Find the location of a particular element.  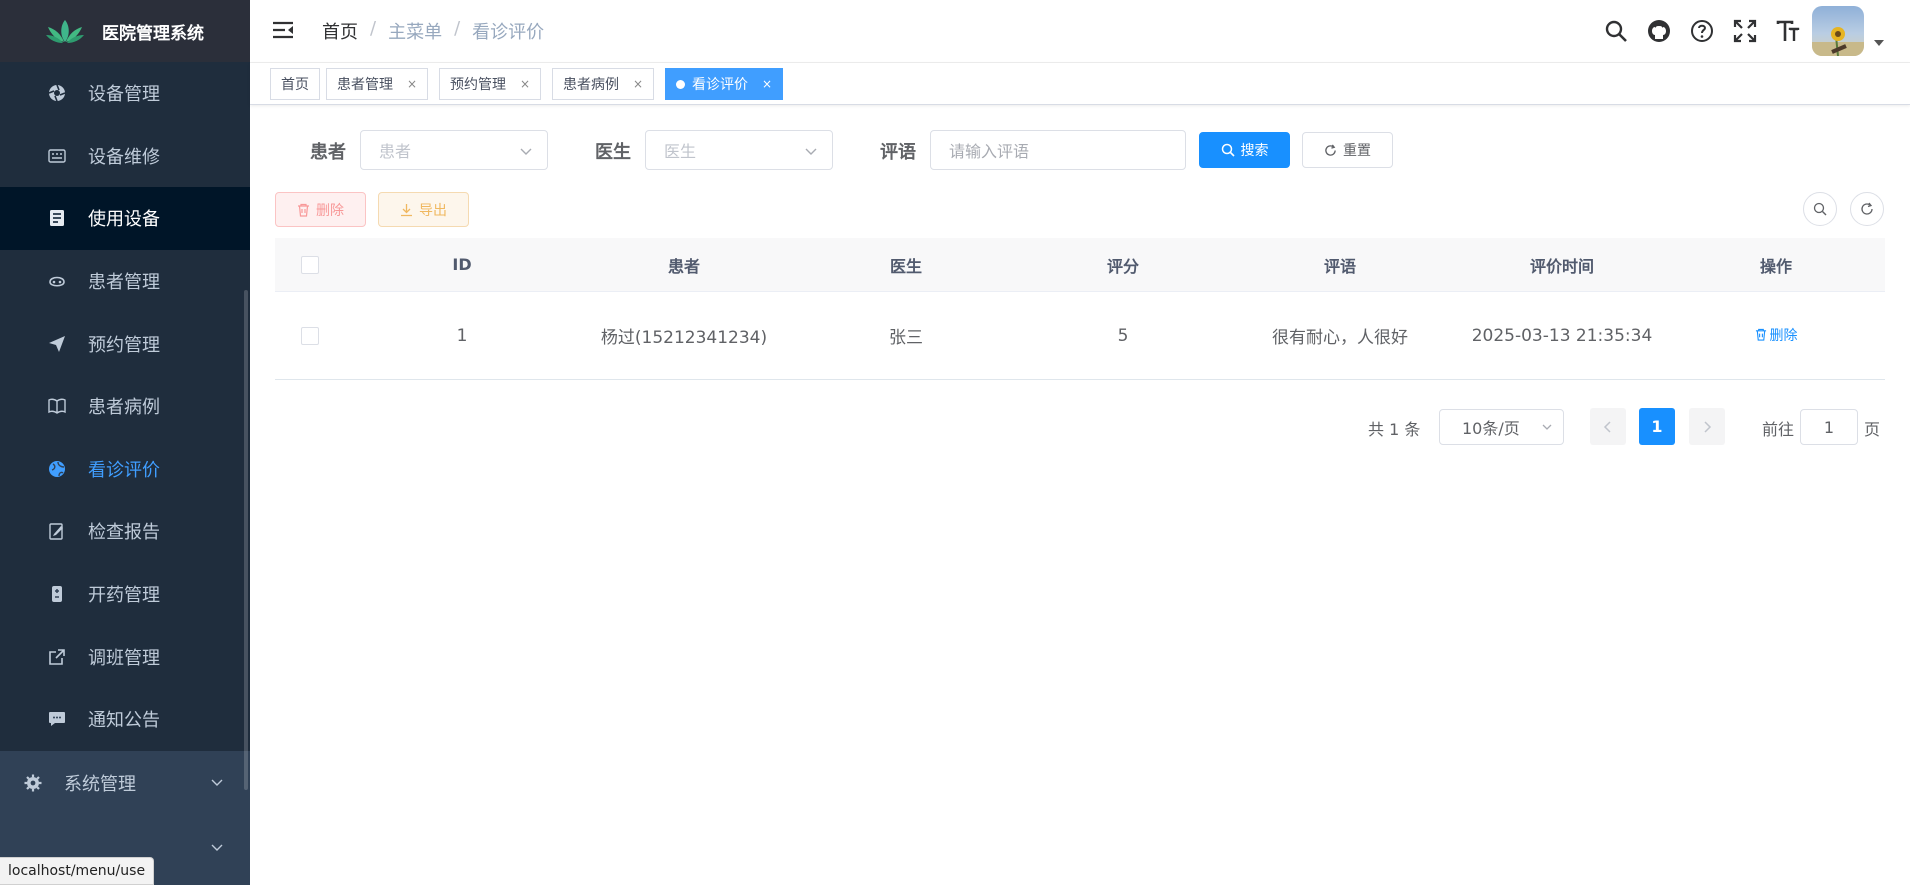

column-header-patient: 患者 is located at coordinates (684, 265).